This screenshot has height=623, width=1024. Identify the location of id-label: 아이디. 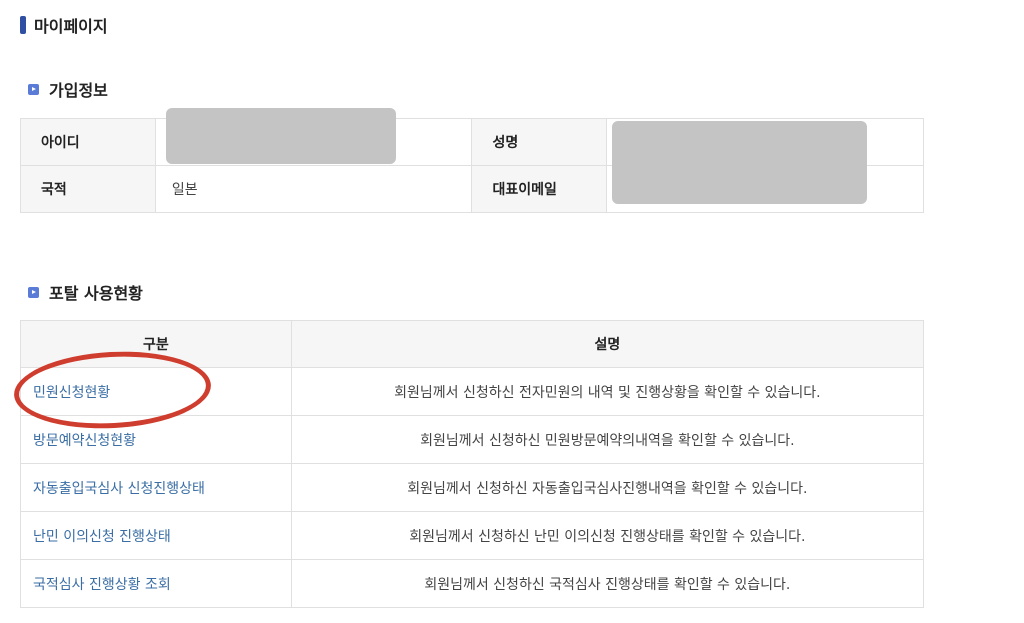
(88, 142).